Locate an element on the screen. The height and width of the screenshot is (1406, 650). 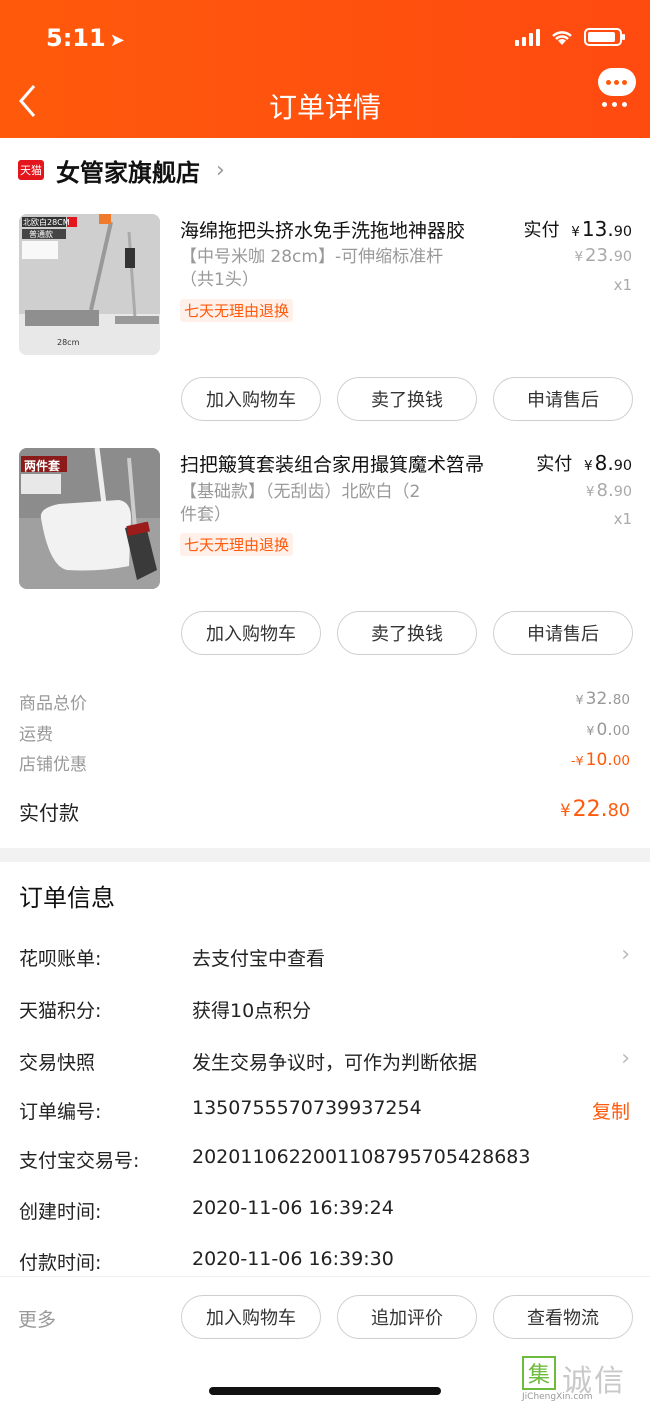
info-value: 获得10点积分 is located at coordinates (252, 1011).